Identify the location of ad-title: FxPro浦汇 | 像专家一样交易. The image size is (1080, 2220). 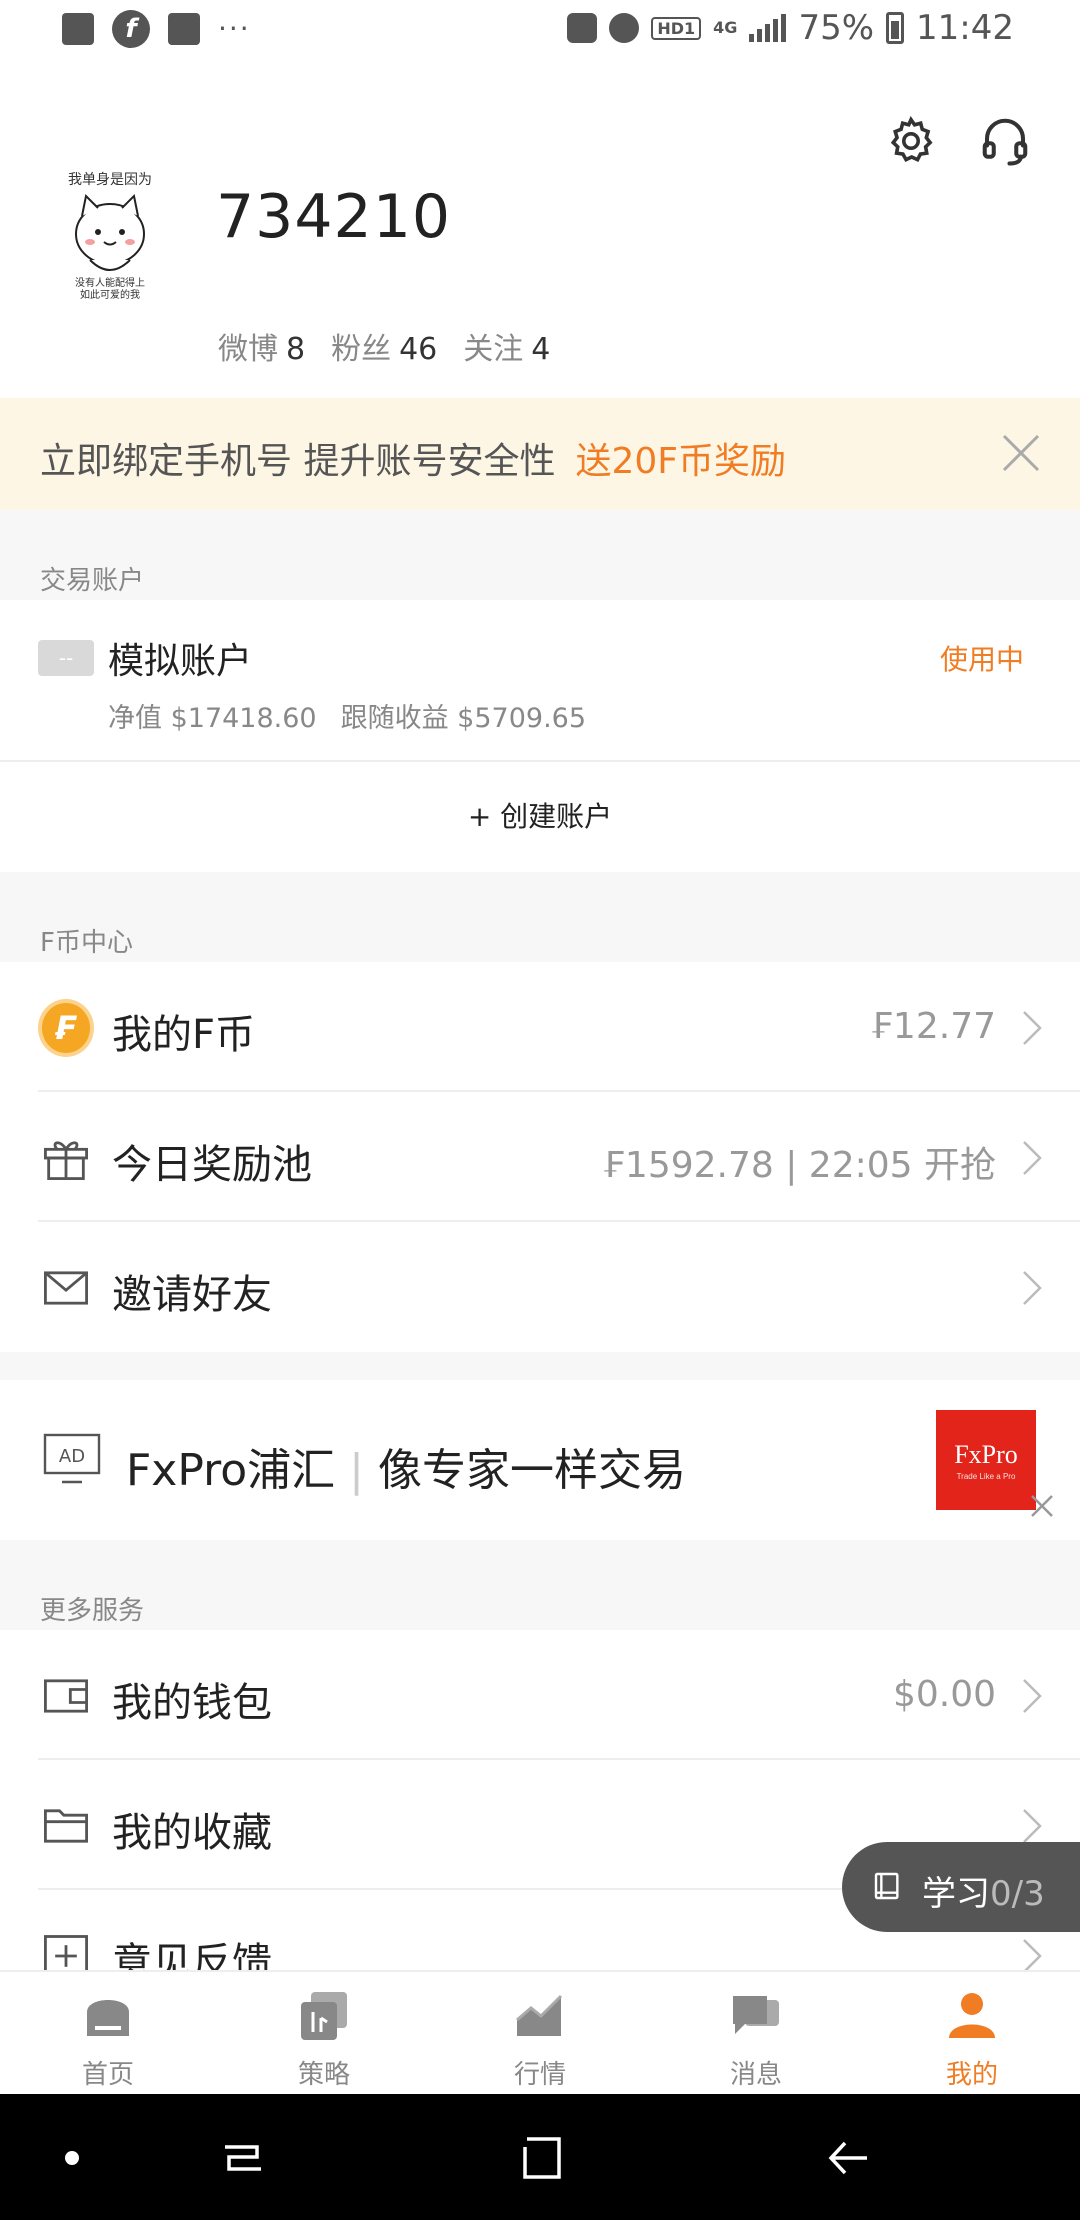
(406, 1466).